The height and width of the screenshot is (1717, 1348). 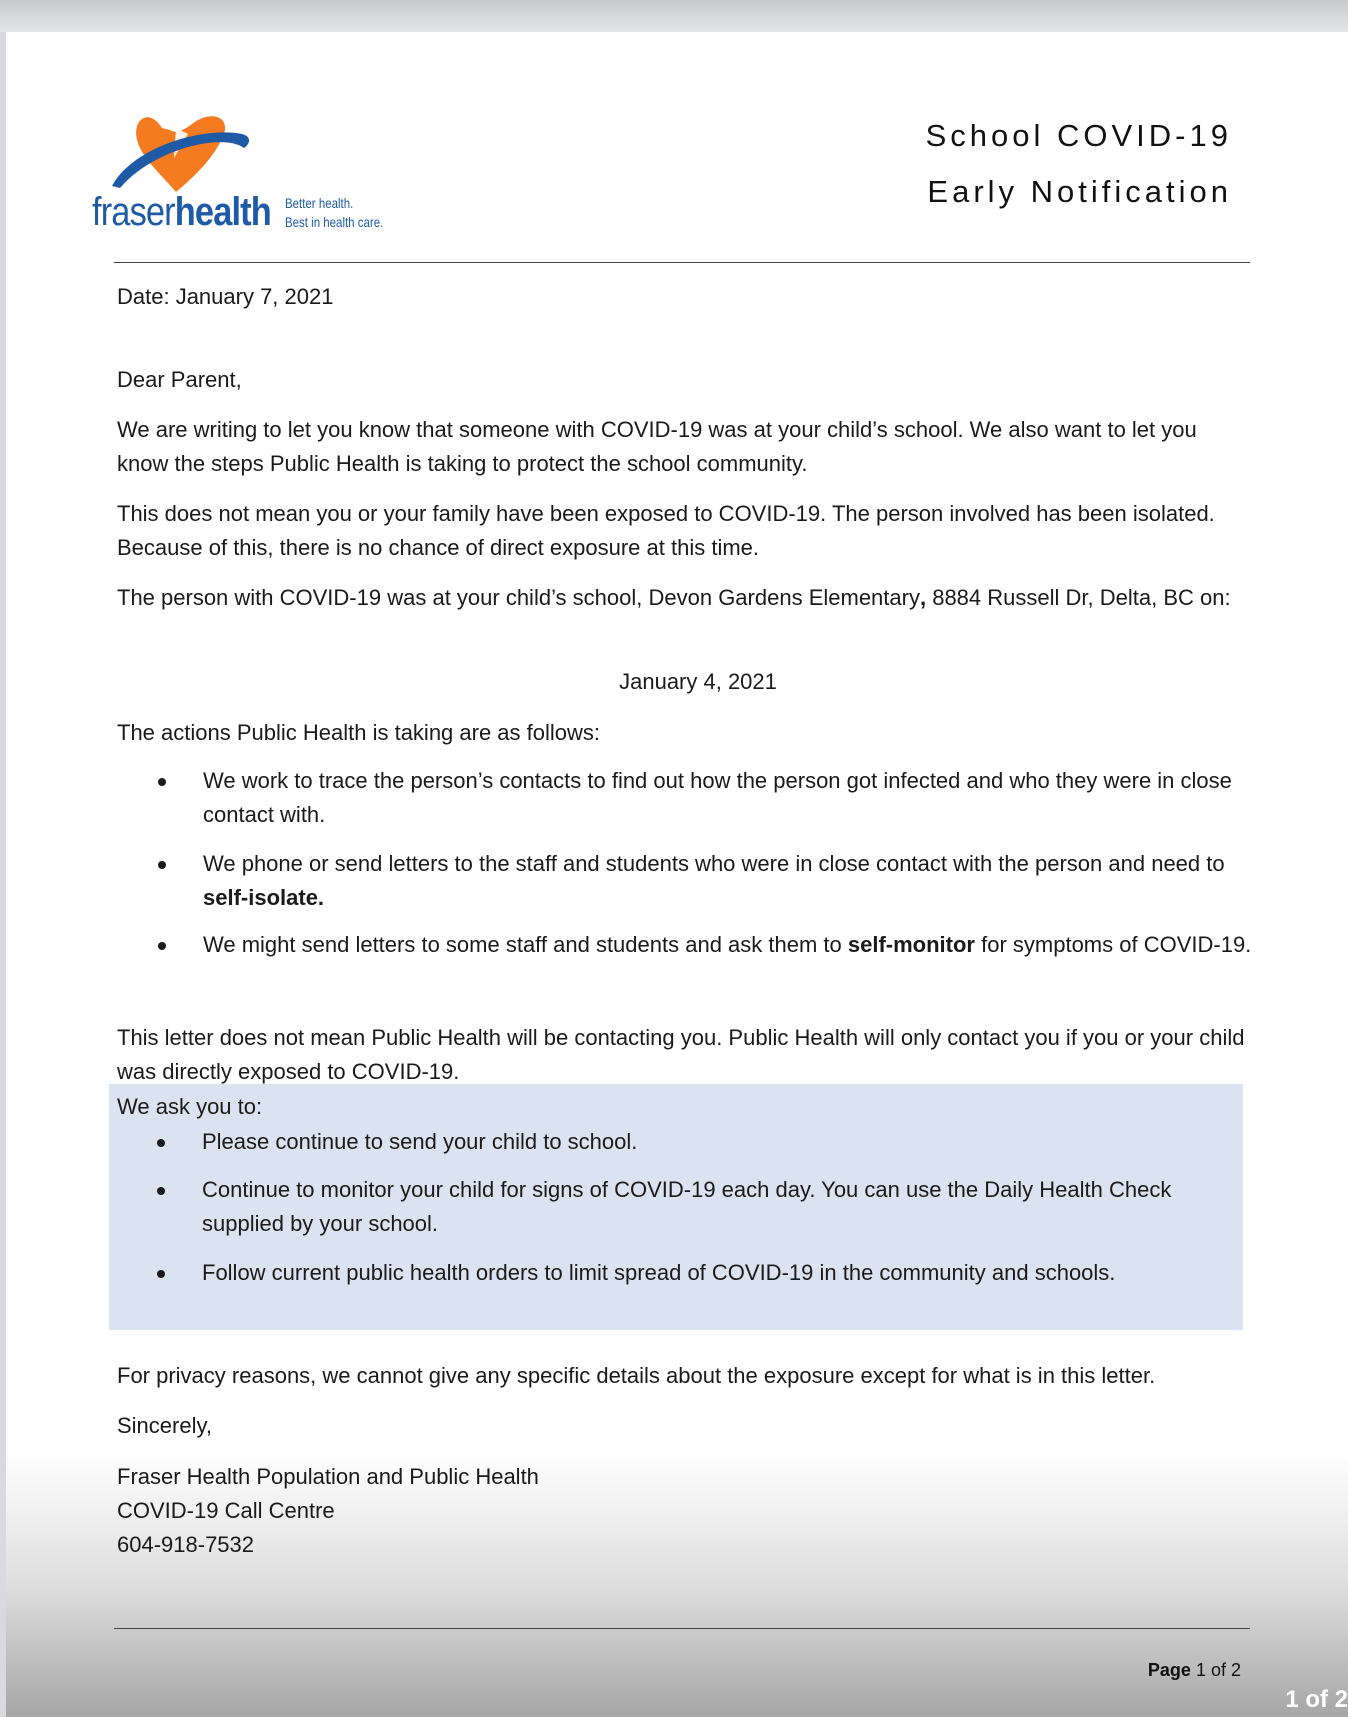 I want to click on letter-greeting: Dear Parent,, so click(x=179, y=379).